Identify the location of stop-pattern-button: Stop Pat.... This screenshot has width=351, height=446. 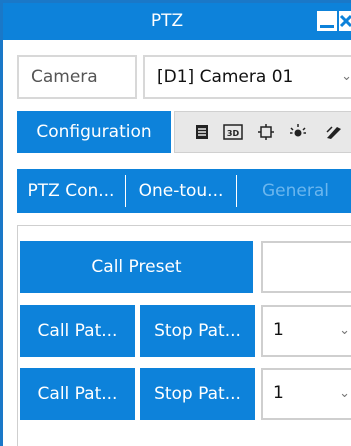
(197, 394).